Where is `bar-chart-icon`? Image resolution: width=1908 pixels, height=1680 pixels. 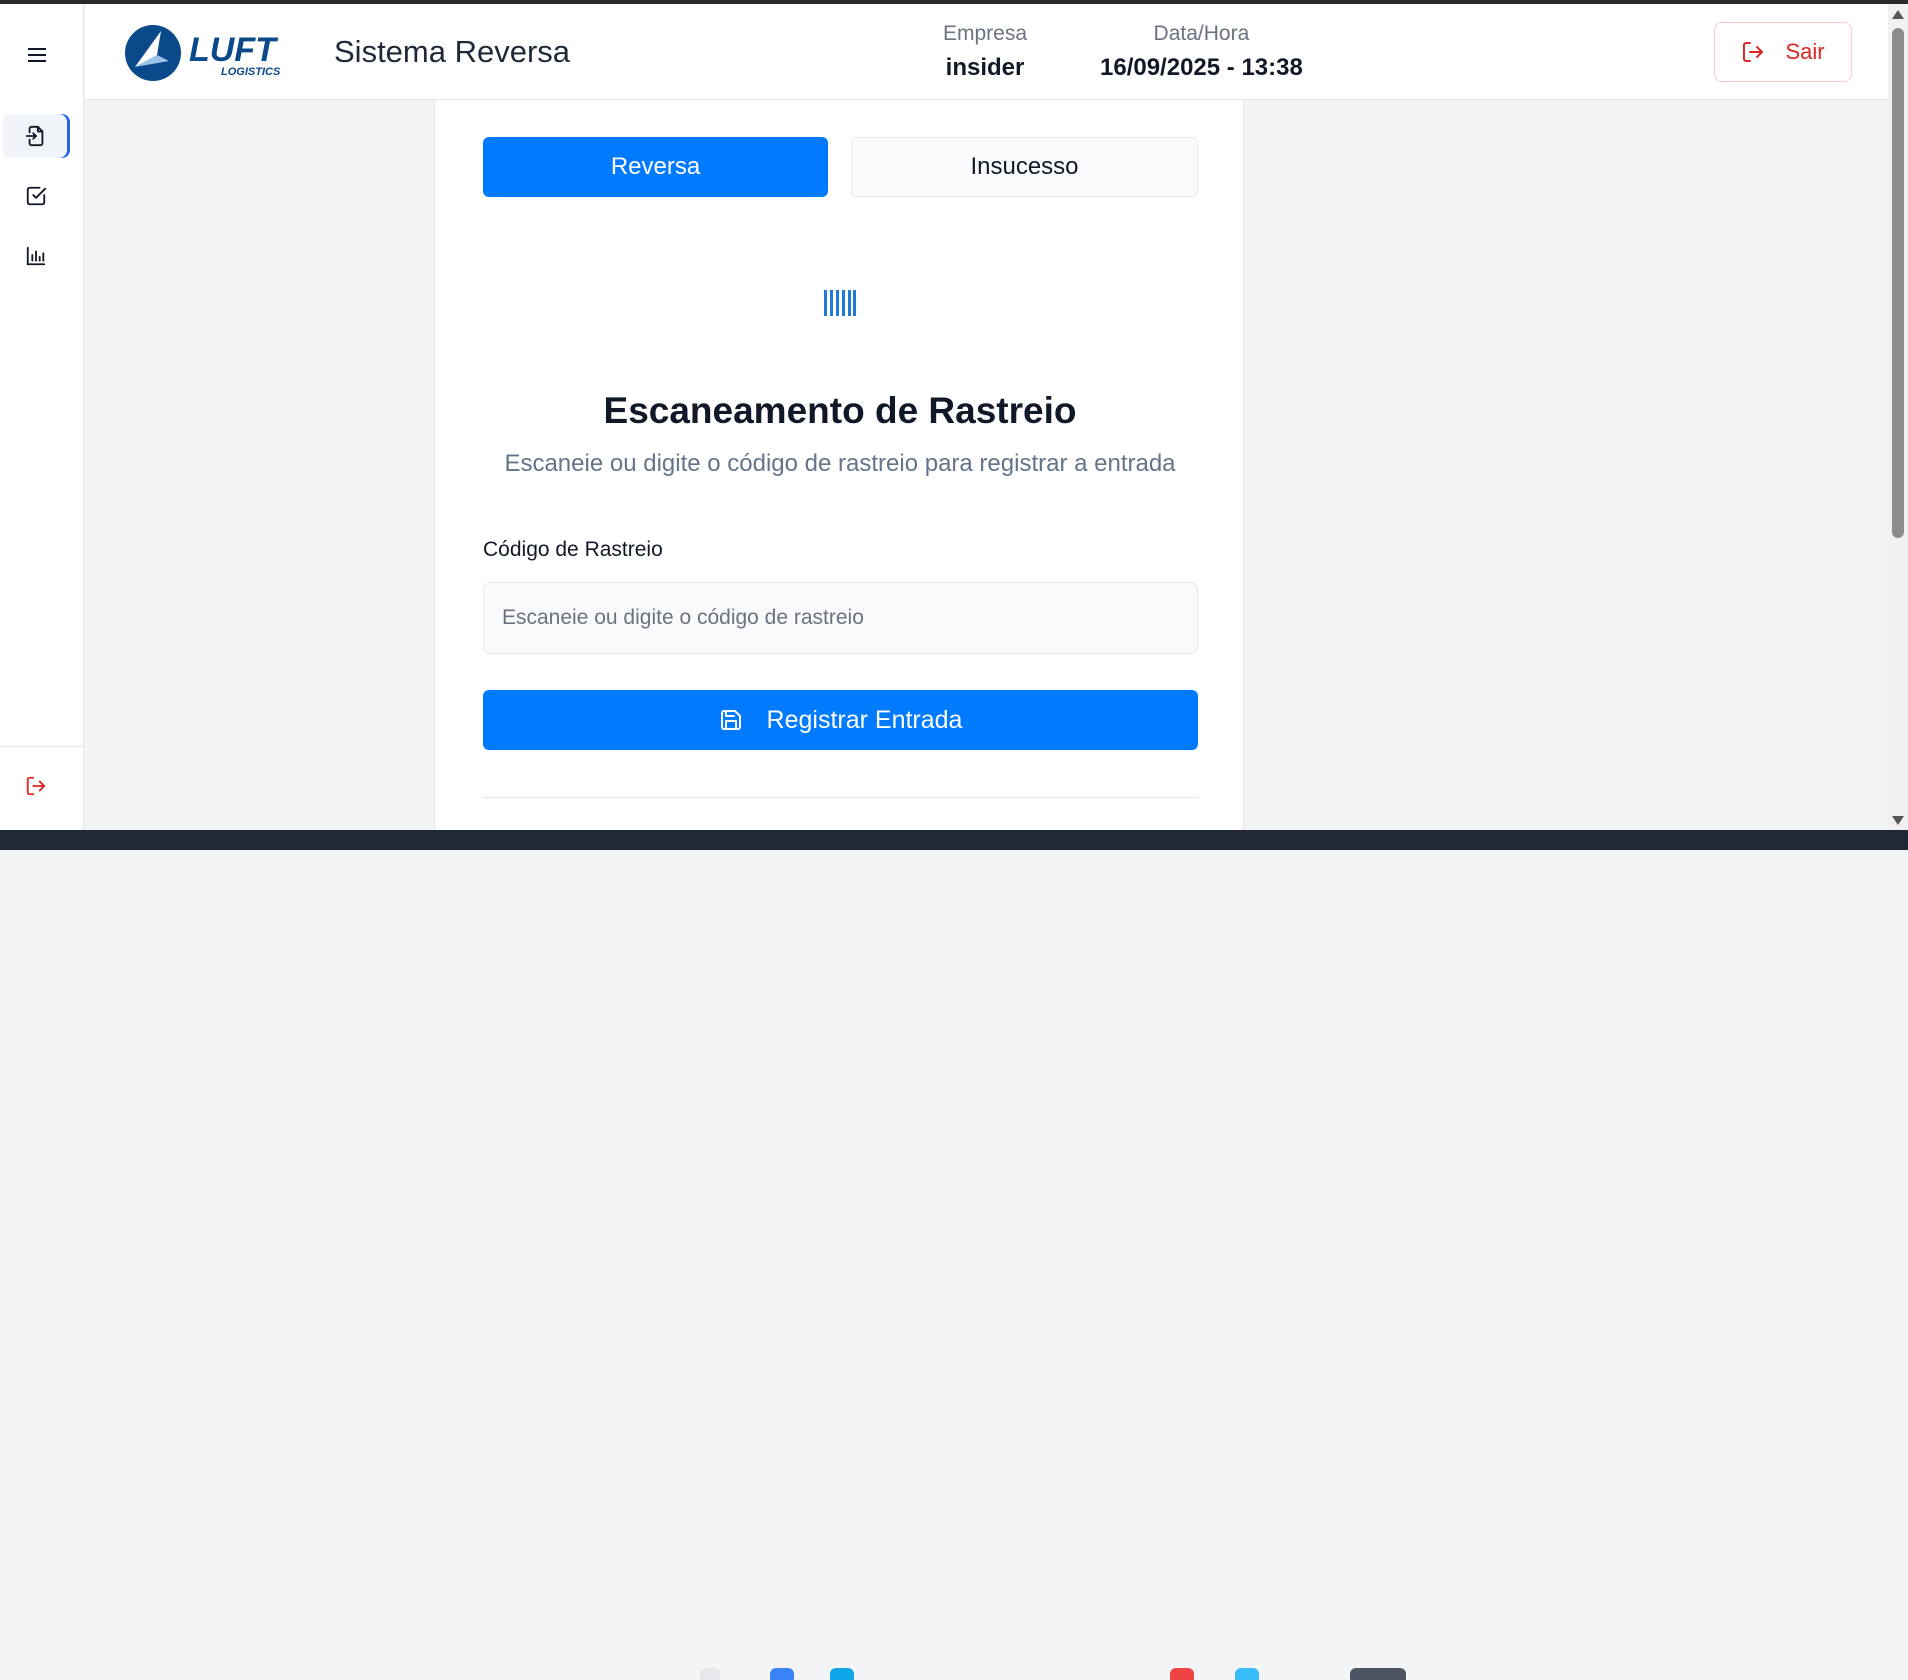
bar-chart-icon is located at coordinates (36, 256).